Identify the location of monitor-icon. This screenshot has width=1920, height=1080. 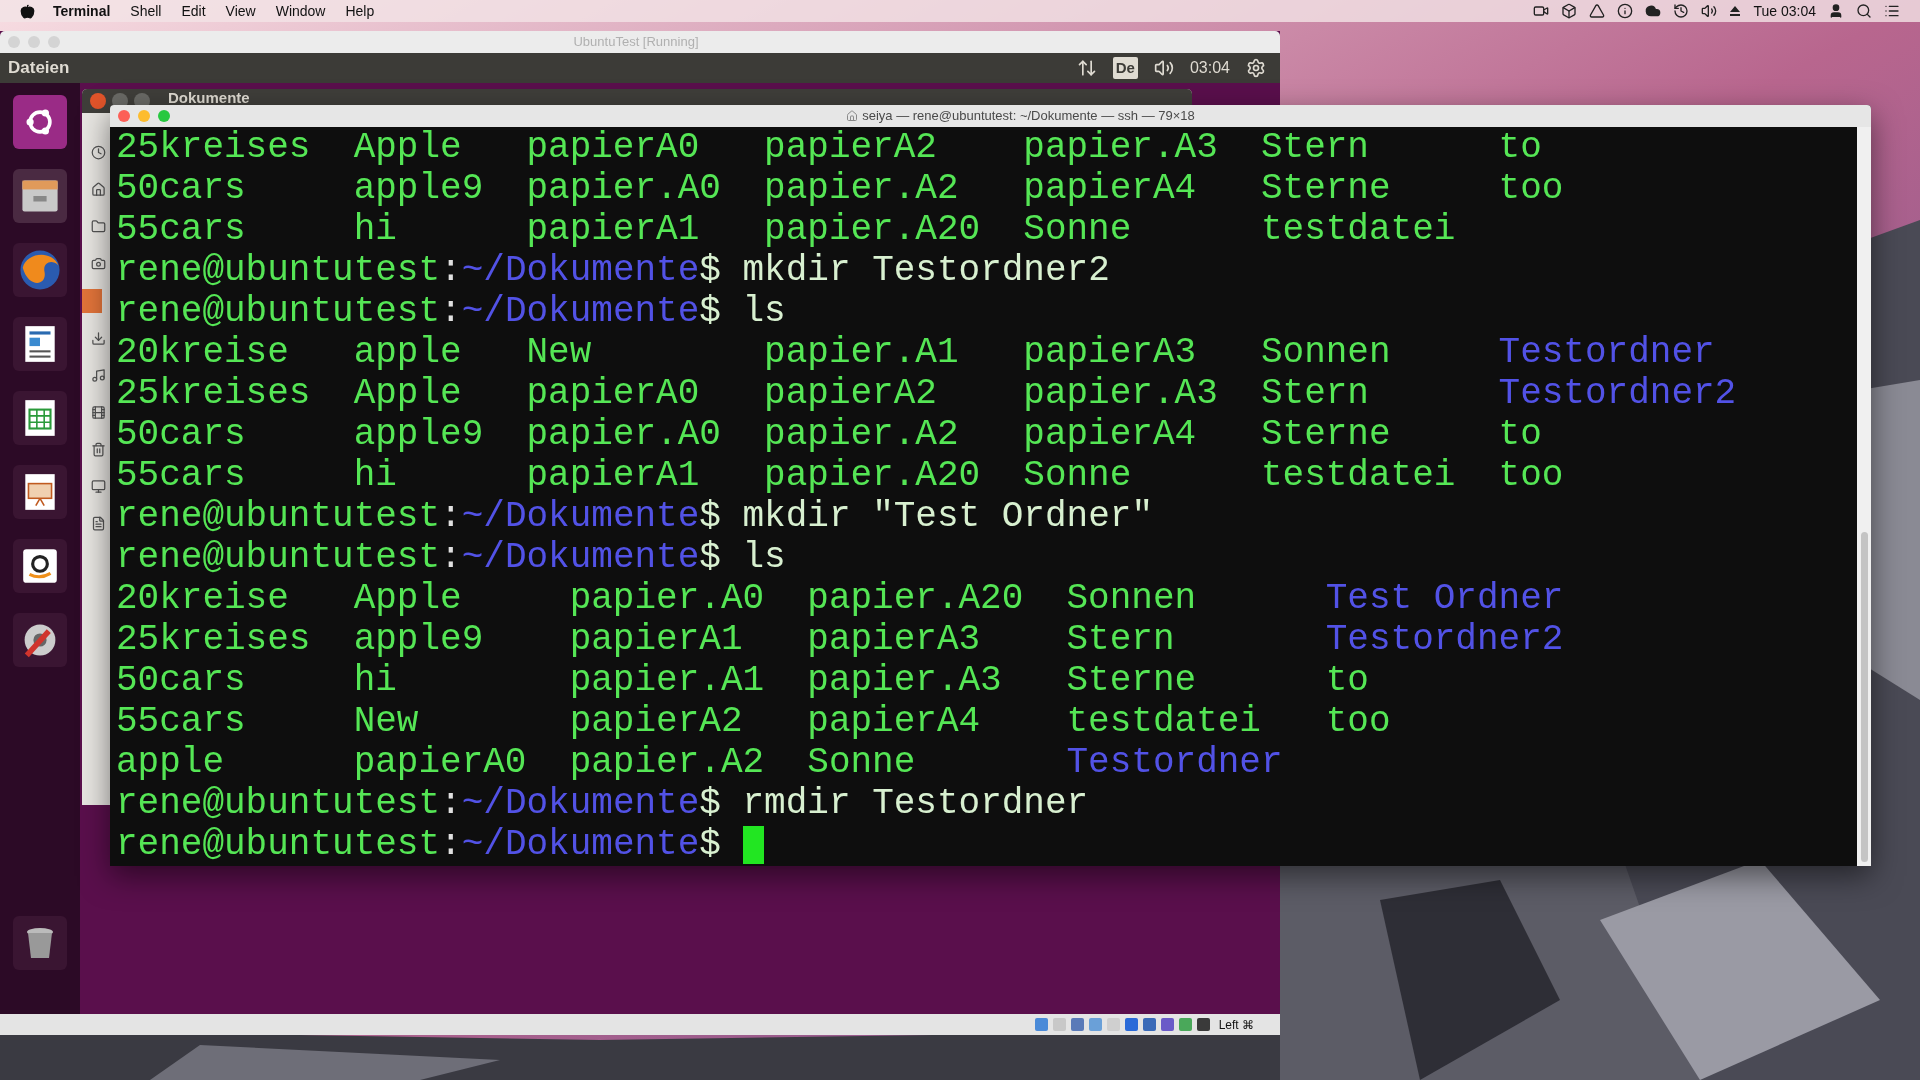
(98, 486).